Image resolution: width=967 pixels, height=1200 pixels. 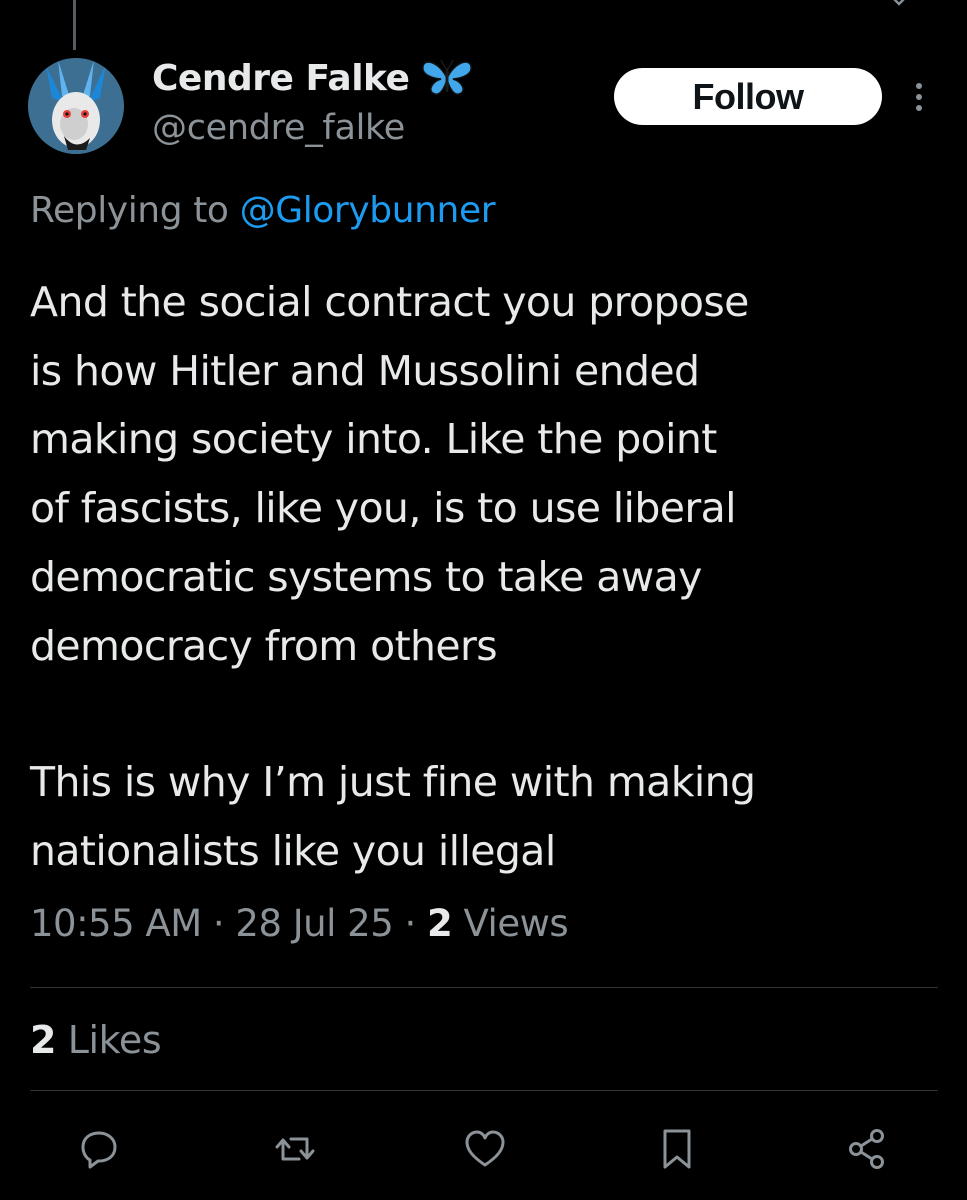 I want to click on likes-label: Likes, so click(x=109, y=1040).